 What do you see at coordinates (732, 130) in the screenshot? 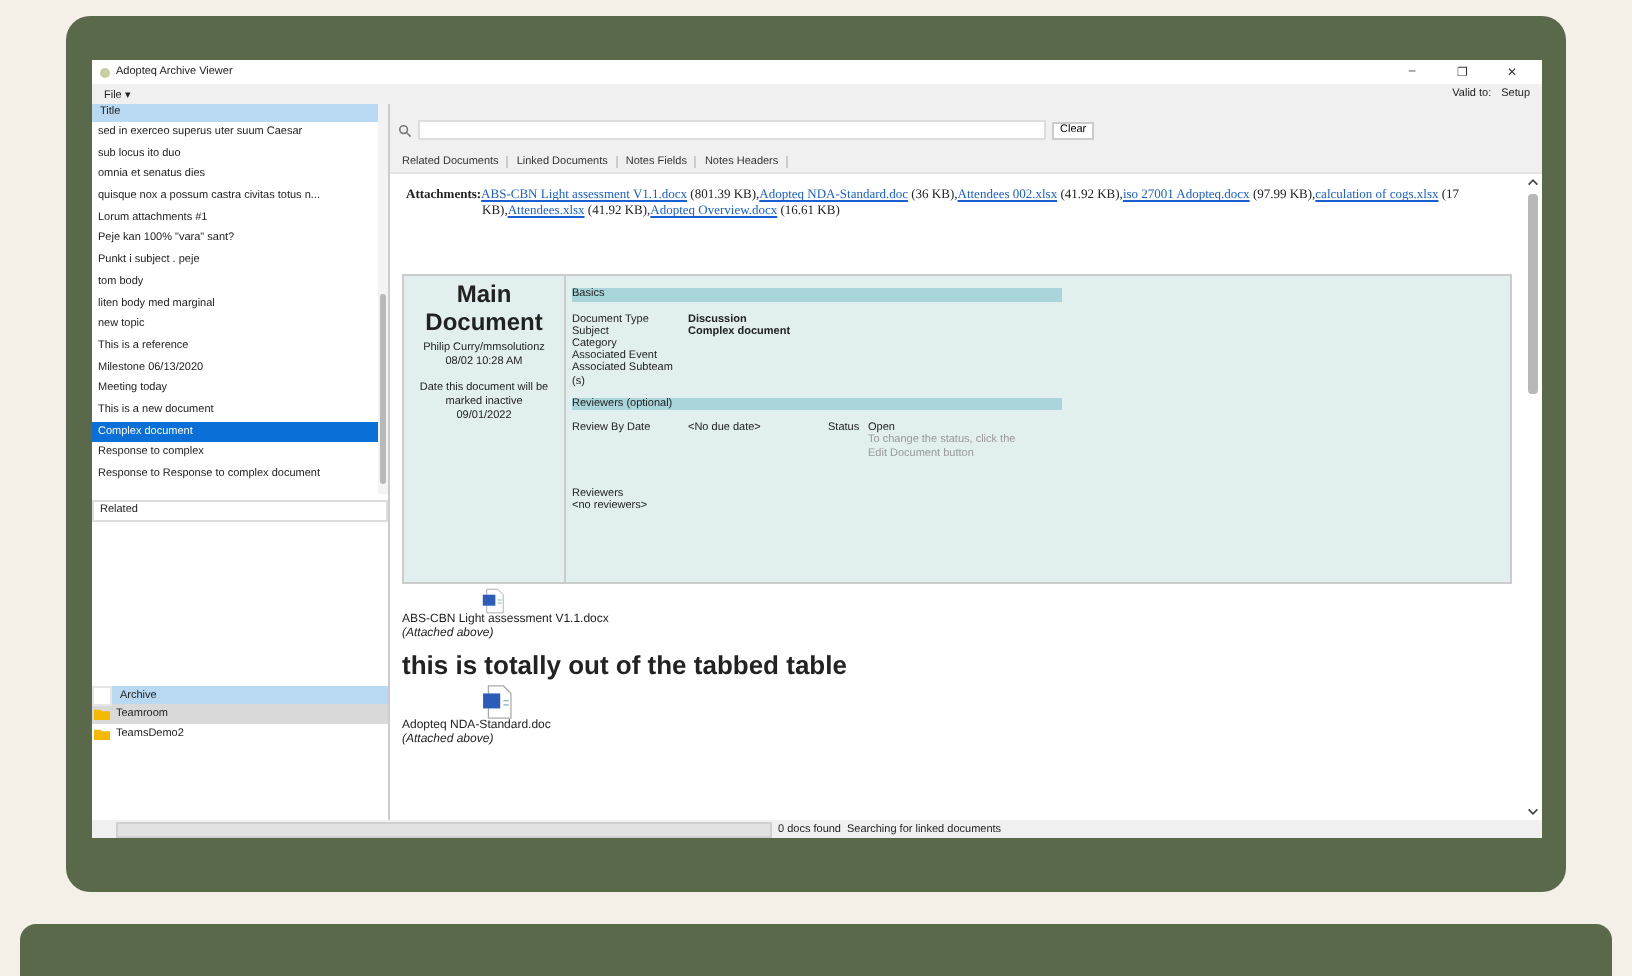
I see `search-field` at bounding box center [732, 130].